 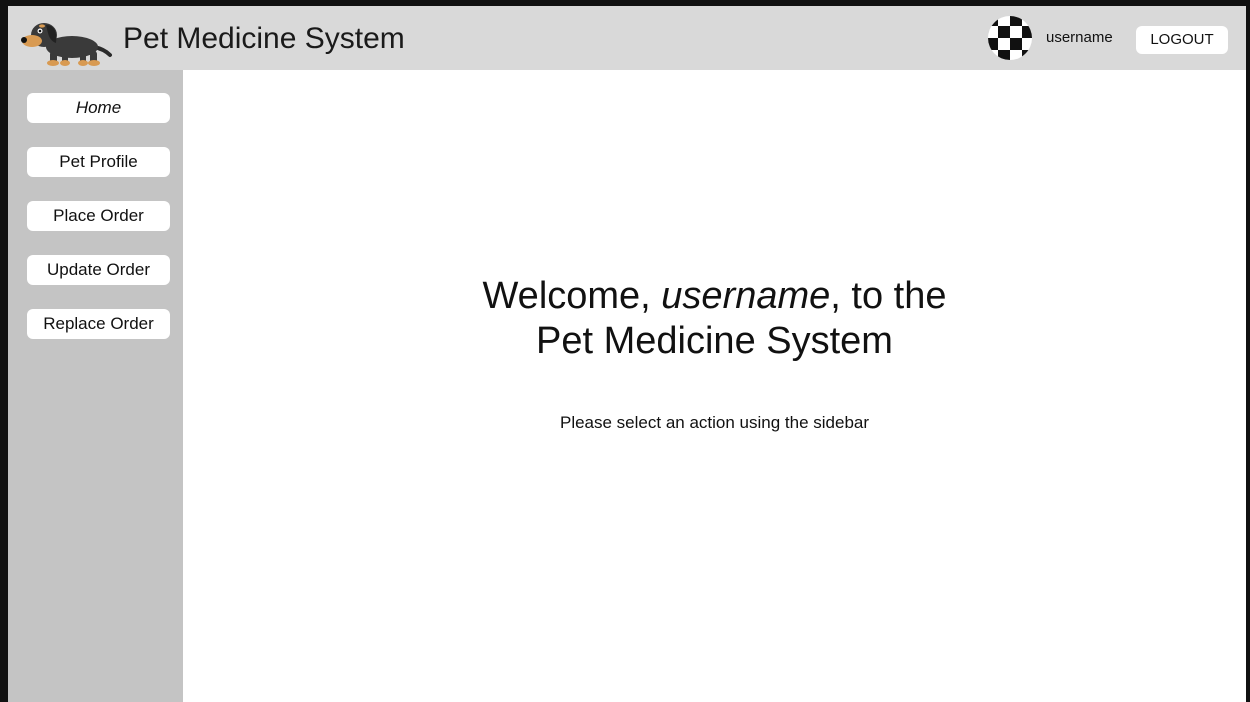 I want to click on window-frame-left, so click(x=4, y=351).